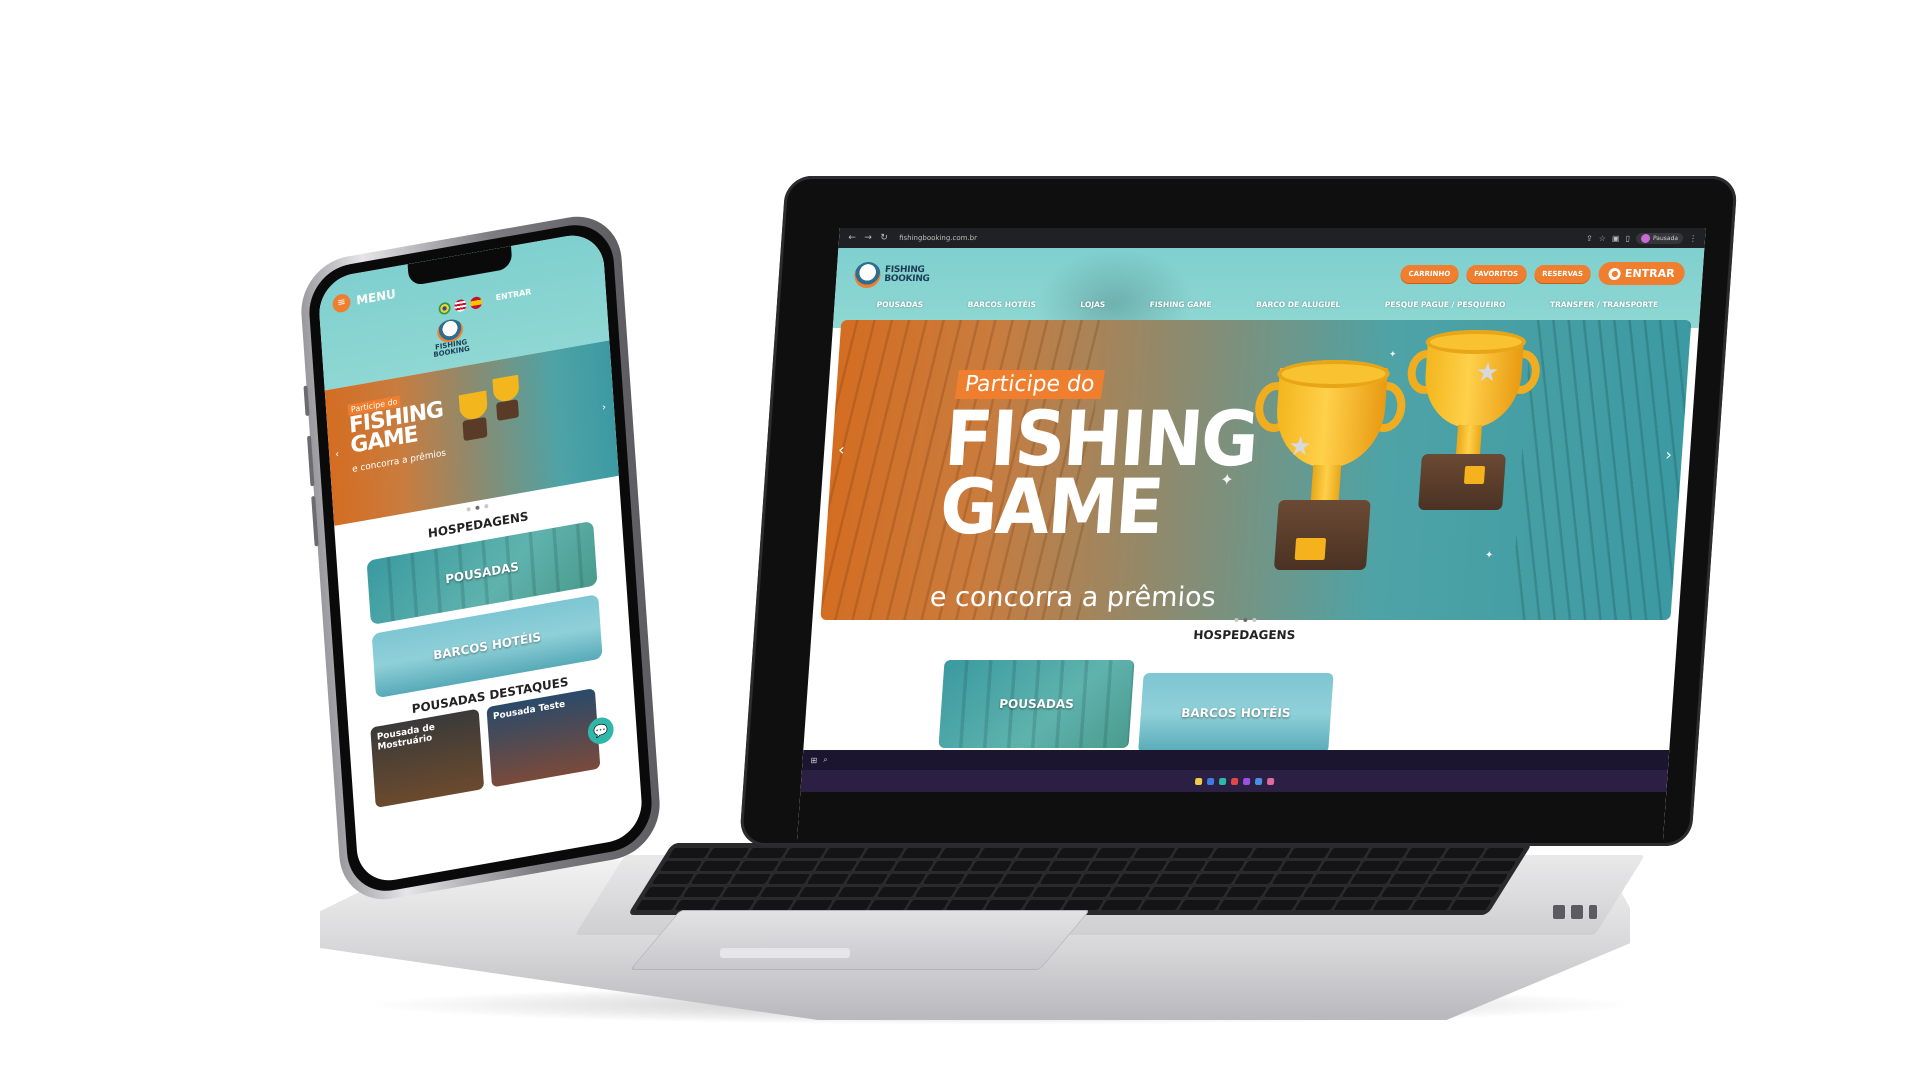  I want to click on menu-label: MENU, so click(376, 297).